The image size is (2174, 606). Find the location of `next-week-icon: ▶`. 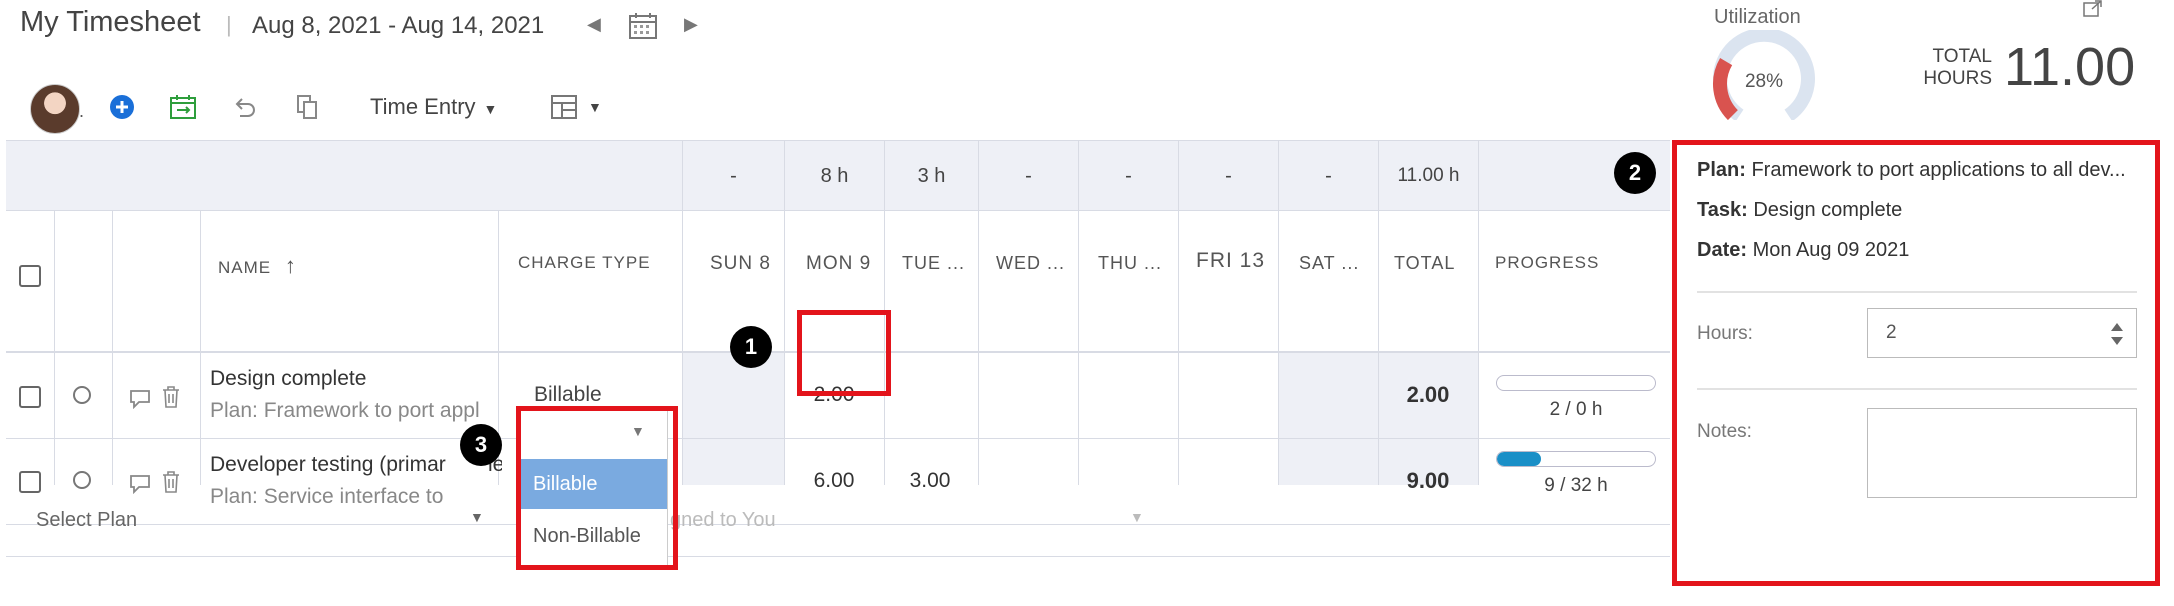

next-week-icon: ▶ is located at coordinates (691, 24).